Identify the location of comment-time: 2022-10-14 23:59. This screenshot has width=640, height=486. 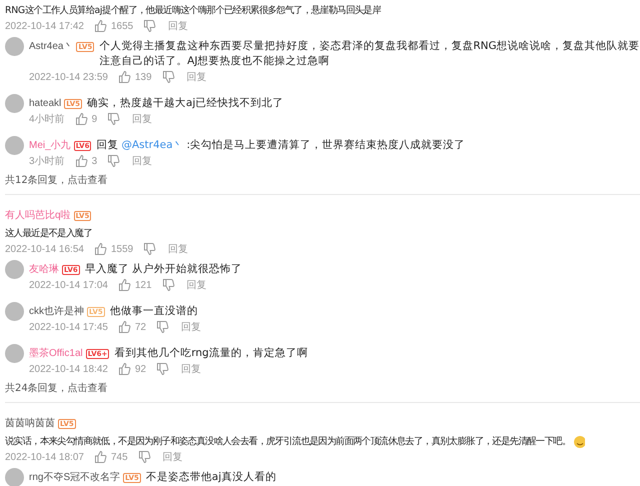
(68, 77).